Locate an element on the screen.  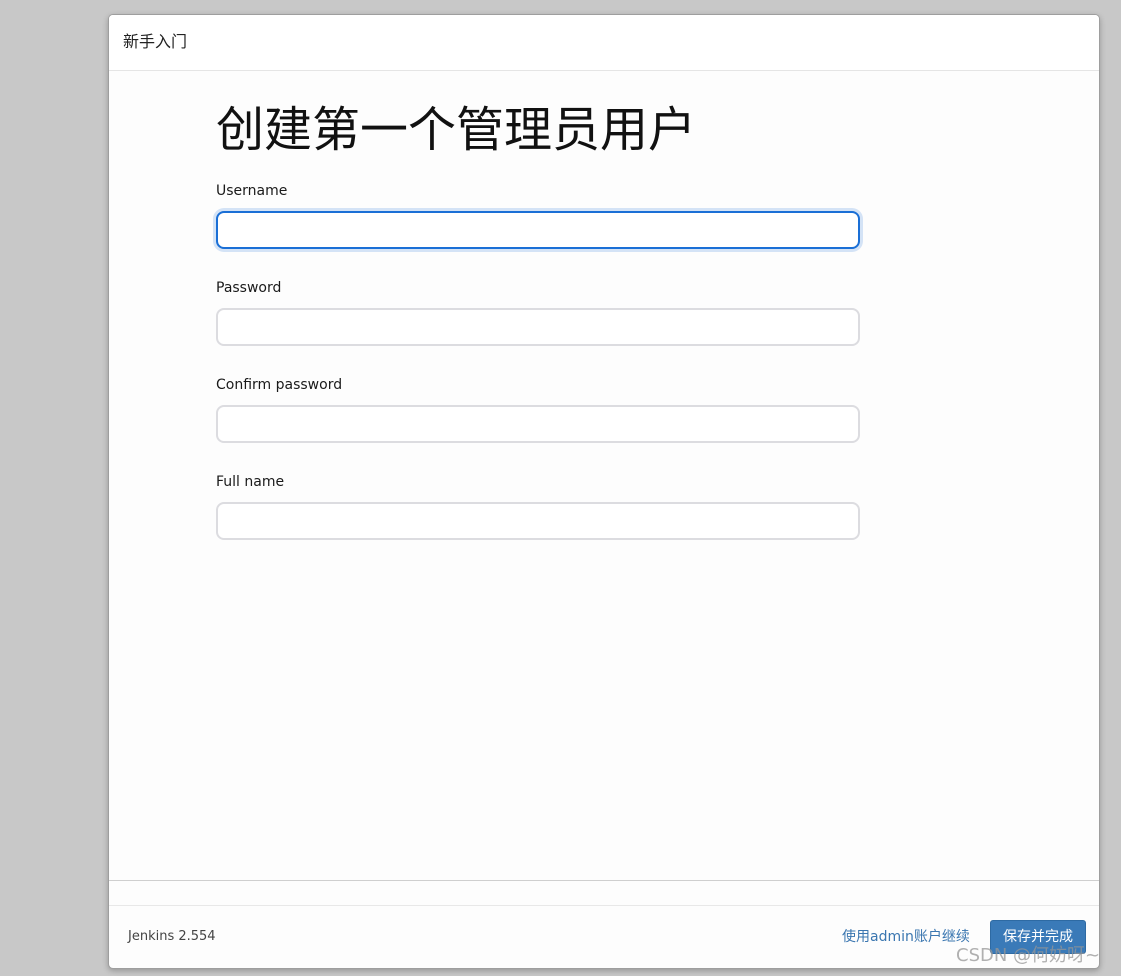
footer-divider-inner is located at coordinates (604, 905).